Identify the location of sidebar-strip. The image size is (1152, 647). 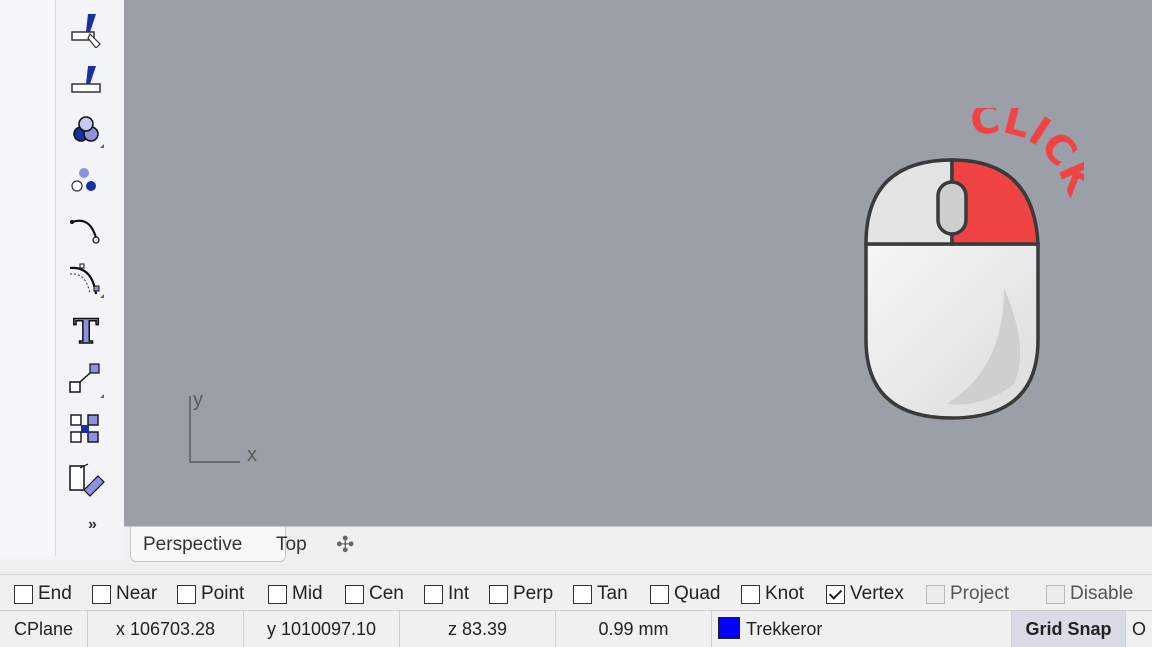
(28, 278).